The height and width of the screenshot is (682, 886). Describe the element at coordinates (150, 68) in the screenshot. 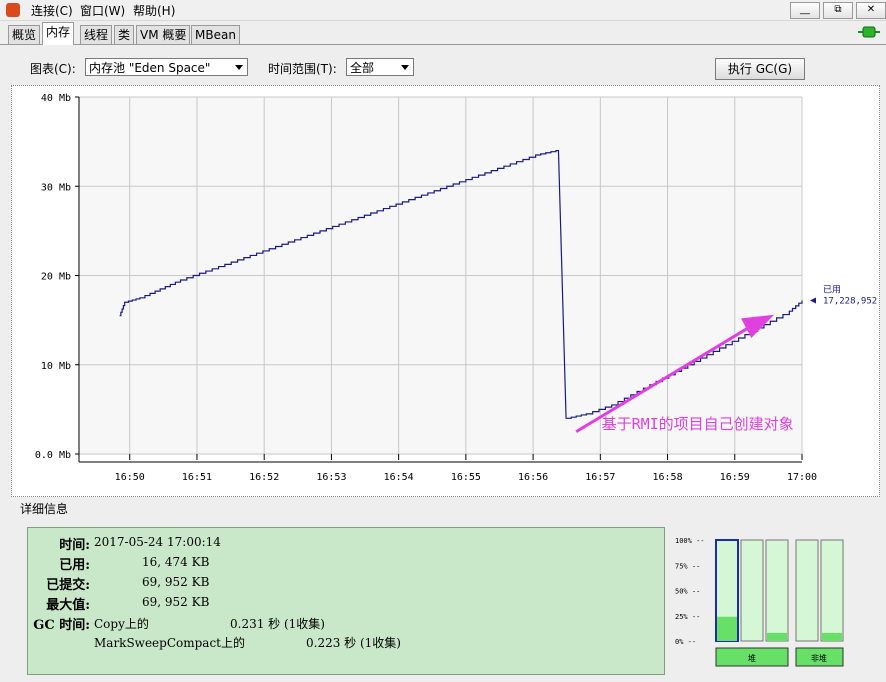

I see `chart-select-value: 内存池 "Eden Space"` at that location.